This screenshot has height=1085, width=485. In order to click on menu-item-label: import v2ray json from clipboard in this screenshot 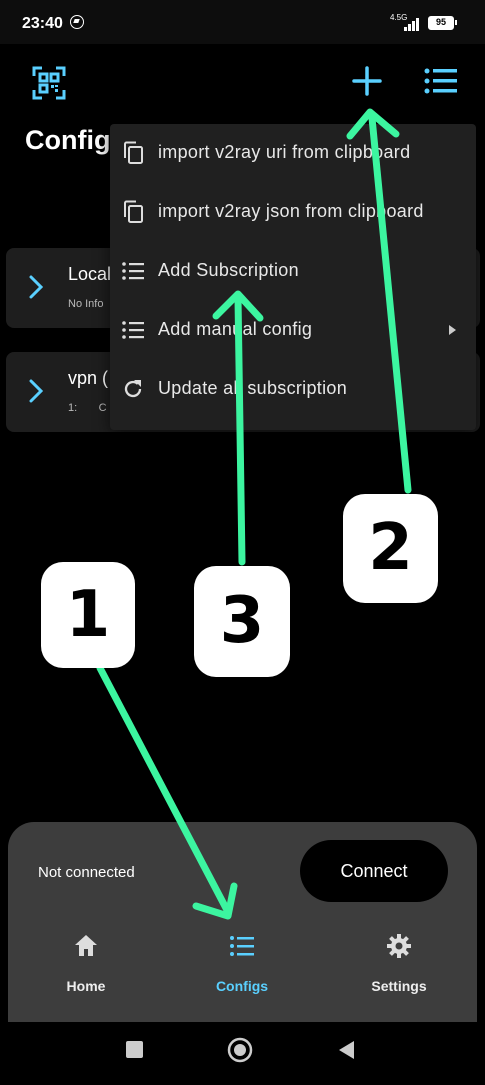, I will do `click(291, 211)`.